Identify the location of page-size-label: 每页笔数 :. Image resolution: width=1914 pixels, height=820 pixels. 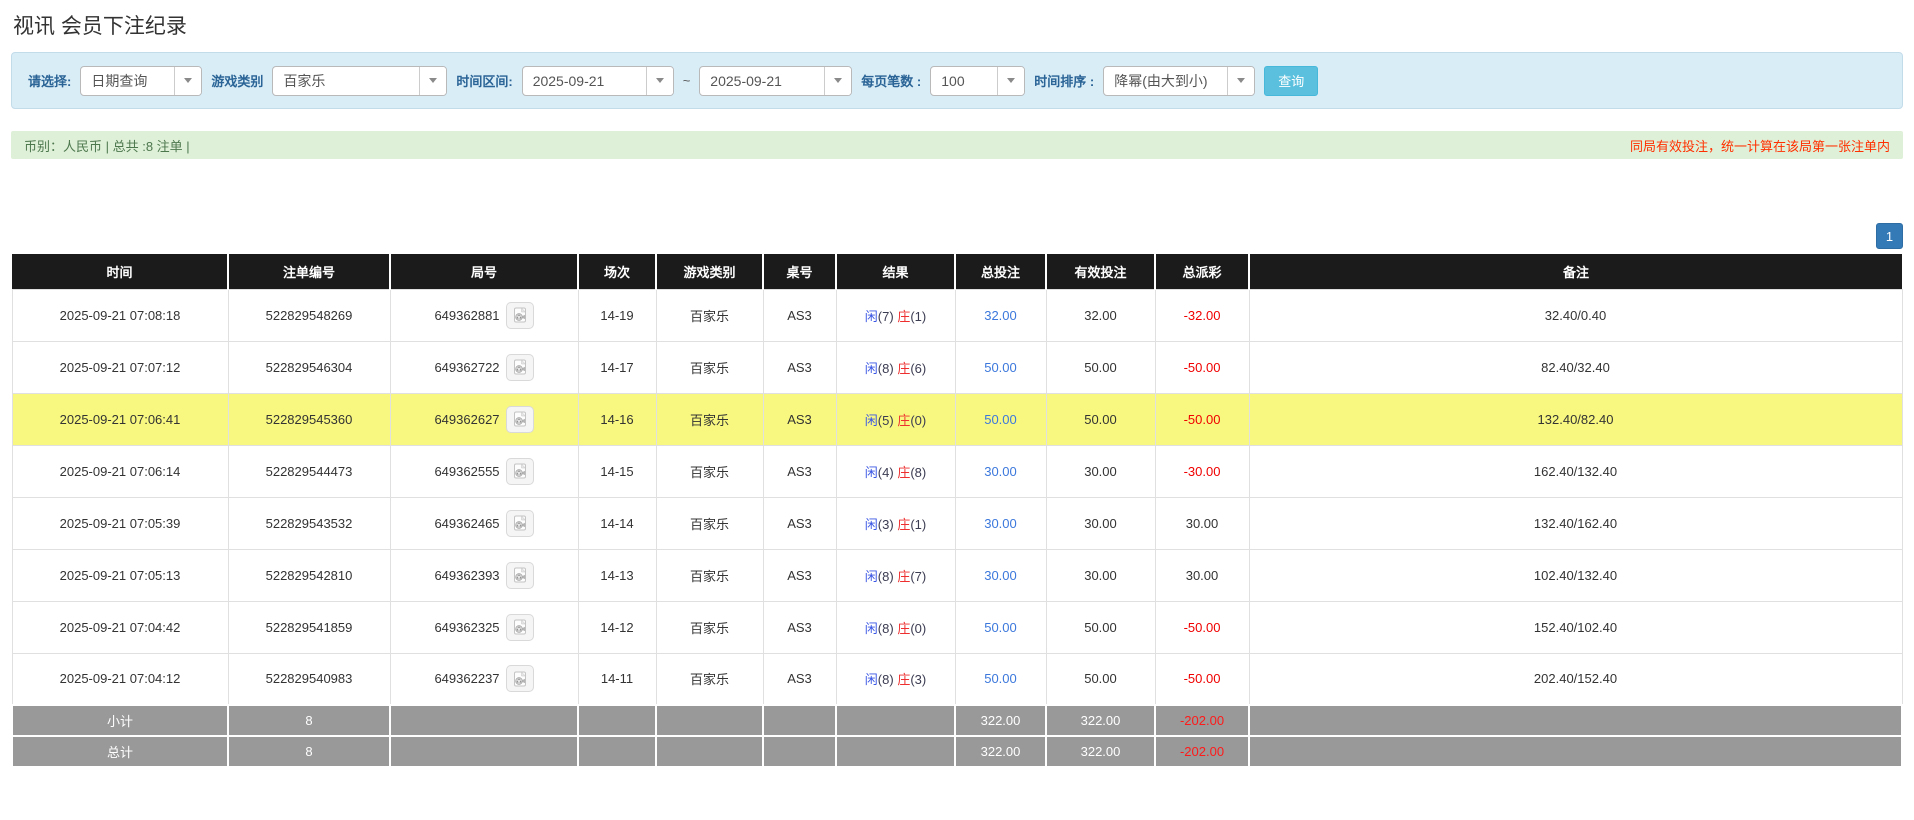
(891, 81).